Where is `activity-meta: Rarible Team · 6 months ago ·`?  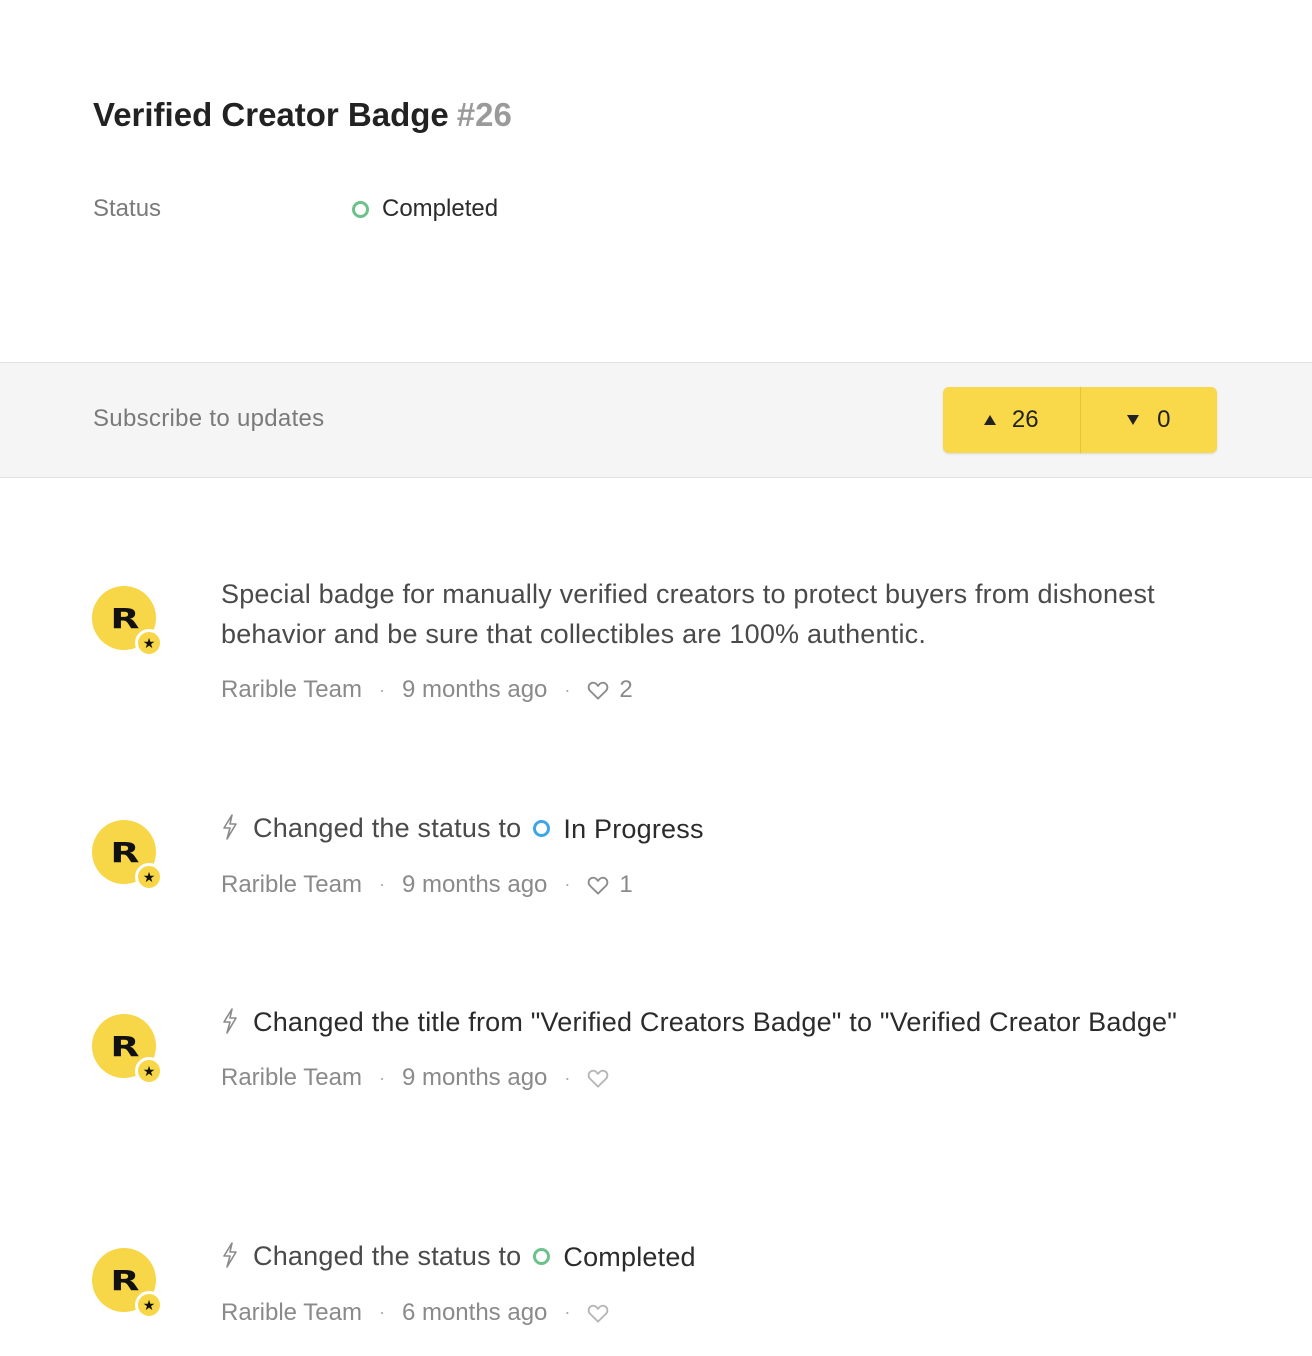 activity-meta: Rarible Team · 6 months ago · is located at coordinates (701, 1313).